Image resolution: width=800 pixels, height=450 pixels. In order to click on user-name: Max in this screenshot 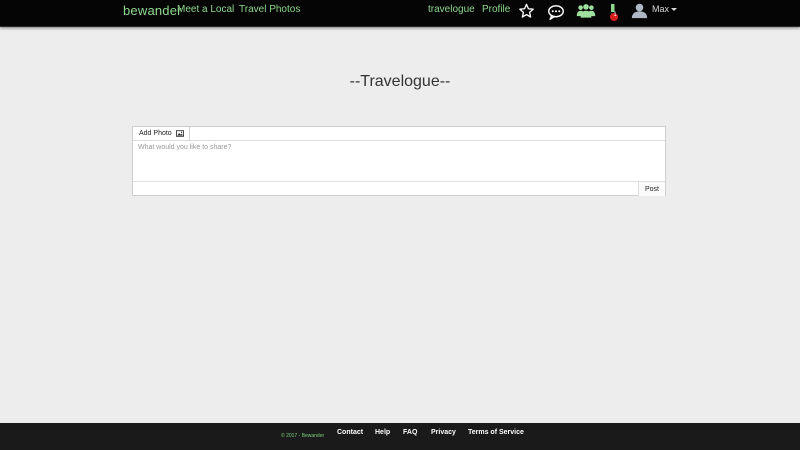, I will do `click(661, 9)`.